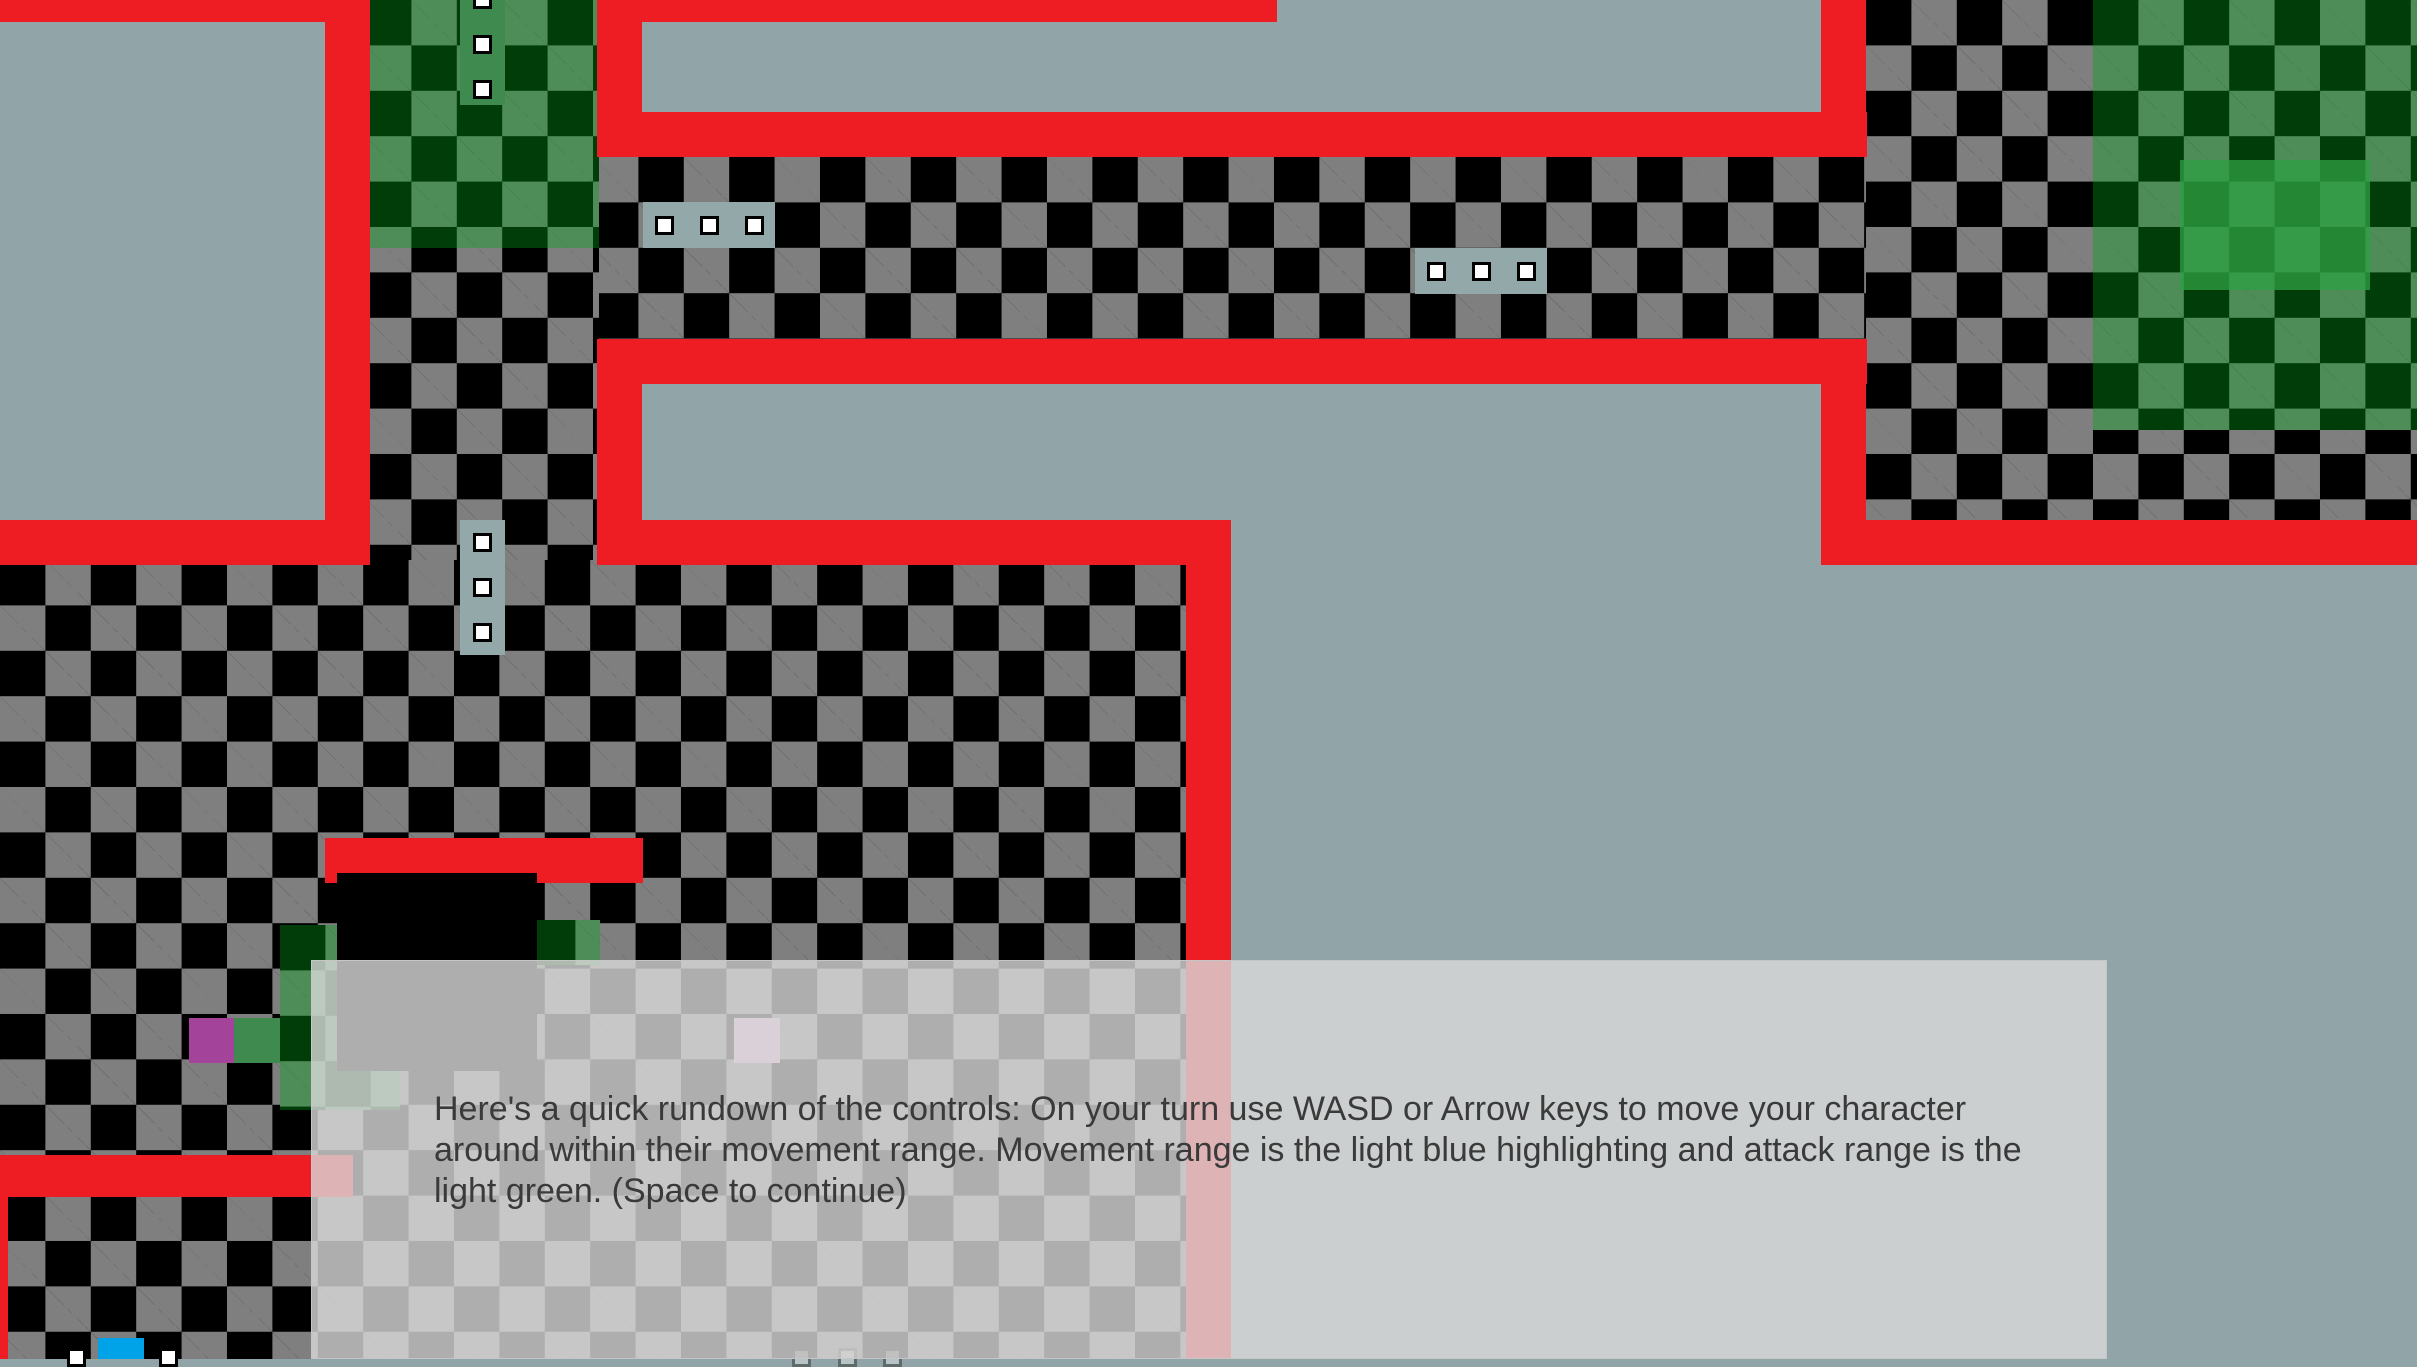 This screenshot has width=2417, height=1367. I want to click on wall-right-room-left-vertical, so click(1843, 78).